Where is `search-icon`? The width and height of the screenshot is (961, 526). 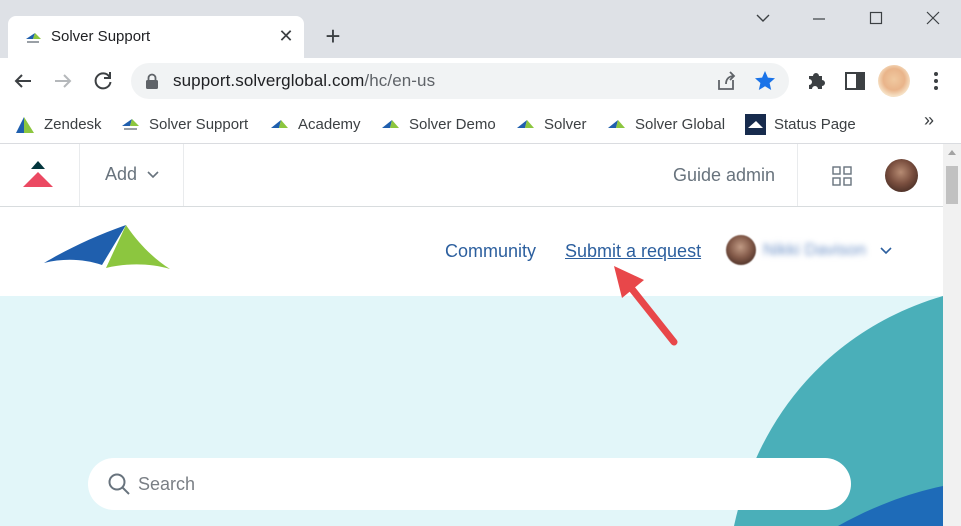
search-icon is located at coordinates (119, 484).